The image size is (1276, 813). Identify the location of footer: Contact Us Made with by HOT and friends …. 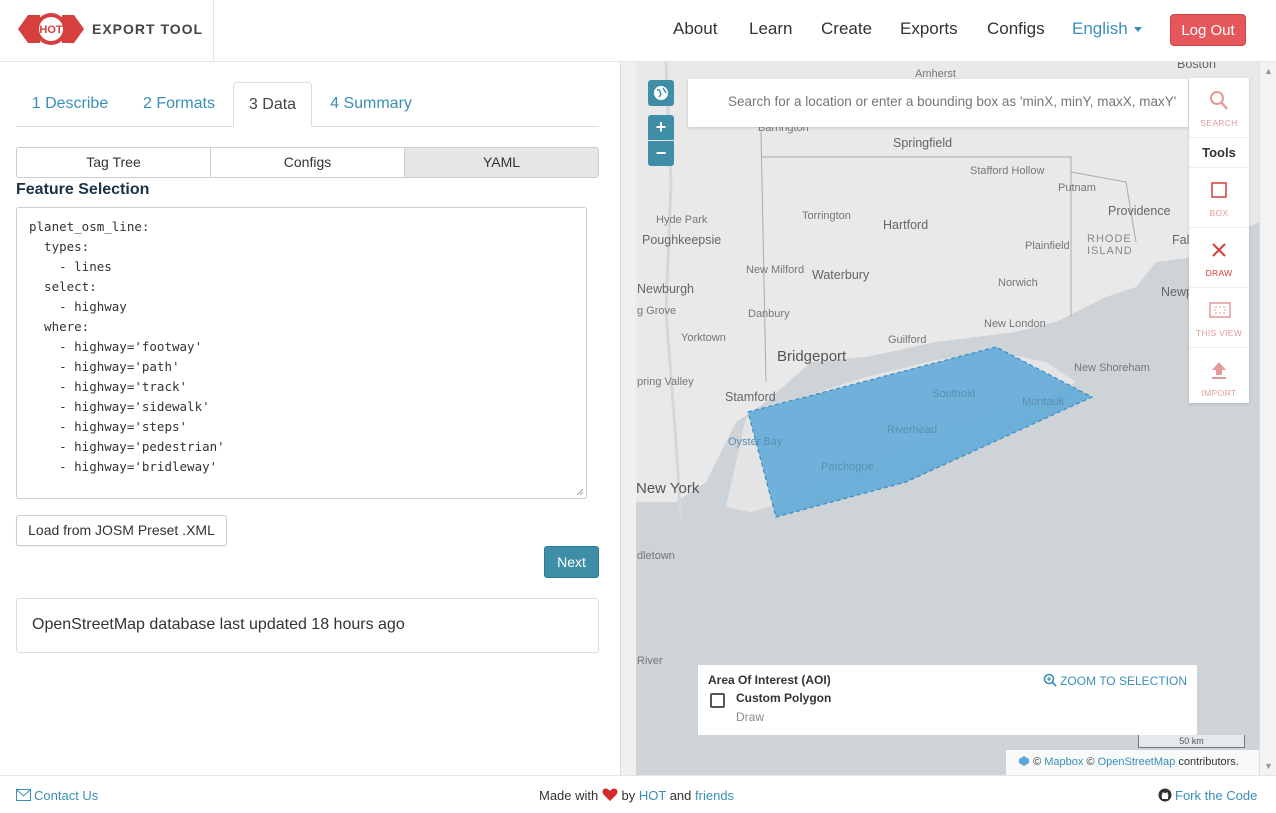
(638, 794).